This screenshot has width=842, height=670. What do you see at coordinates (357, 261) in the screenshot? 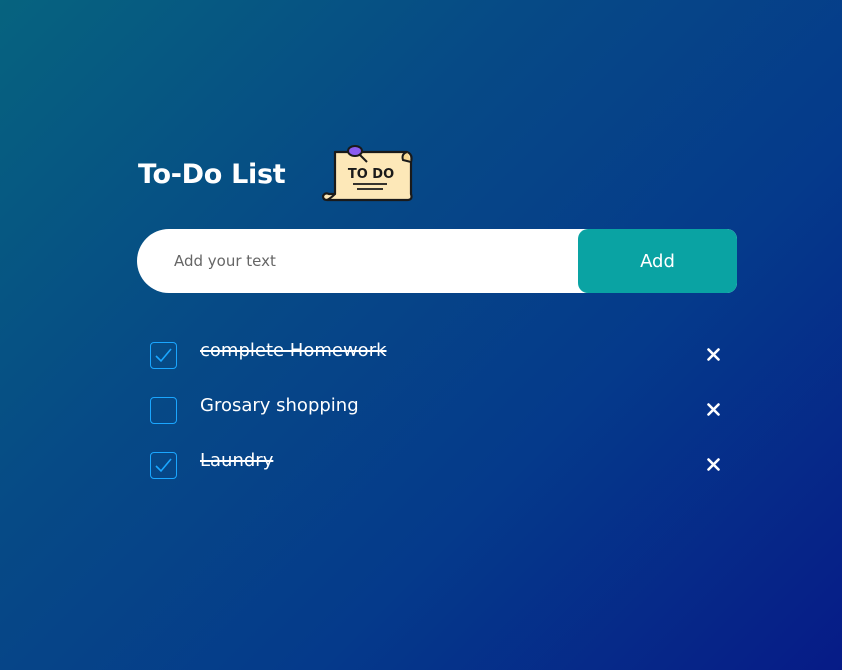
I see `task-input` at bounding box center [357, 261].